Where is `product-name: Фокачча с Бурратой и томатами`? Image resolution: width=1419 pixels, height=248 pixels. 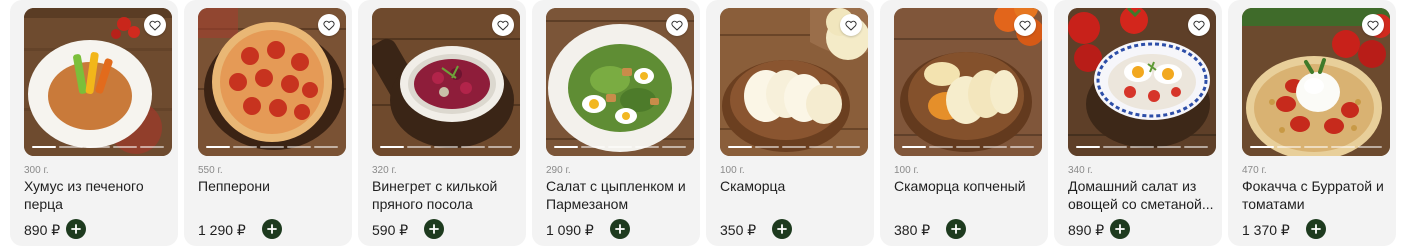
product-name: Фокачча с Бурратой и томатами is located at coordinates (1317, 195).